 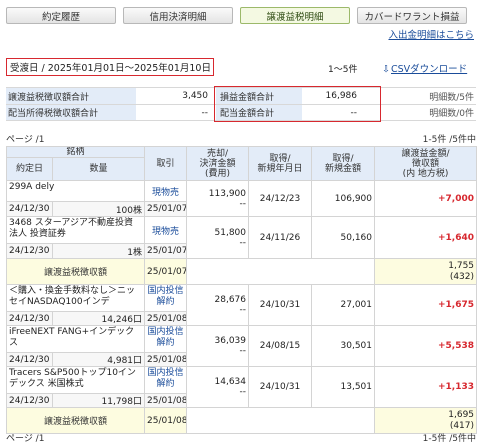 I want to click on summary-label: 配当所得税徴収額合計, so click(x=71, y=112).